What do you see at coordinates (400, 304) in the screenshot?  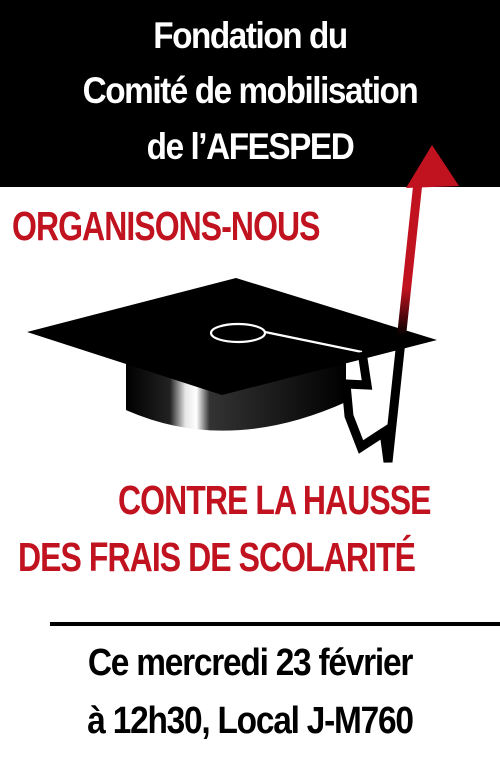 I see `rising-arrow-icon` at bounding box center [400, 304].